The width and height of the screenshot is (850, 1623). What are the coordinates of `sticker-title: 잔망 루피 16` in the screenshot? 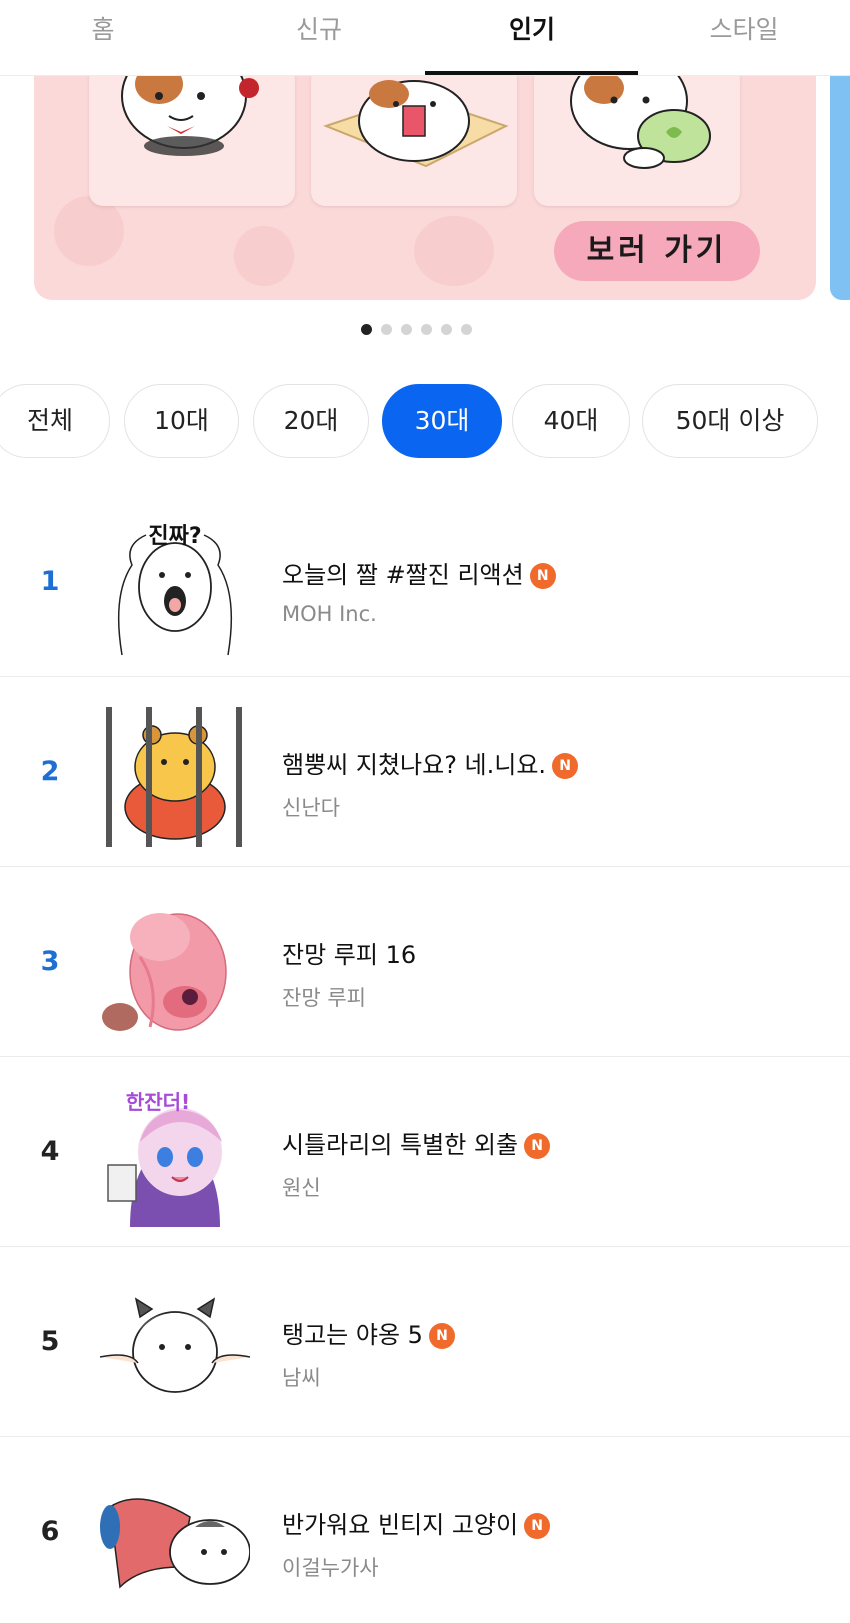 It's located at (349, 952).